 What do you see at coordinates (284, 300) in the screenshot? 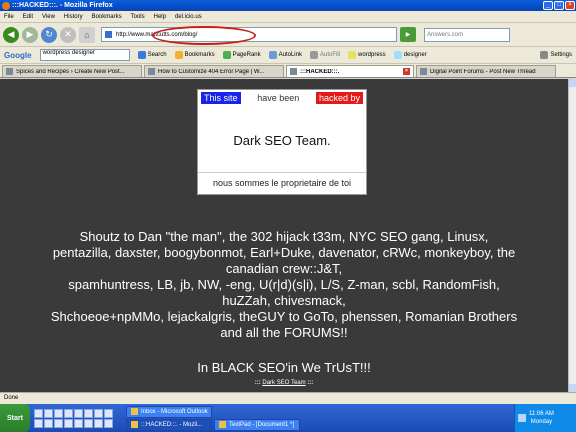
I see `shoutz-line: huZZah, chivesmack,` at bounding box center [284, 300].